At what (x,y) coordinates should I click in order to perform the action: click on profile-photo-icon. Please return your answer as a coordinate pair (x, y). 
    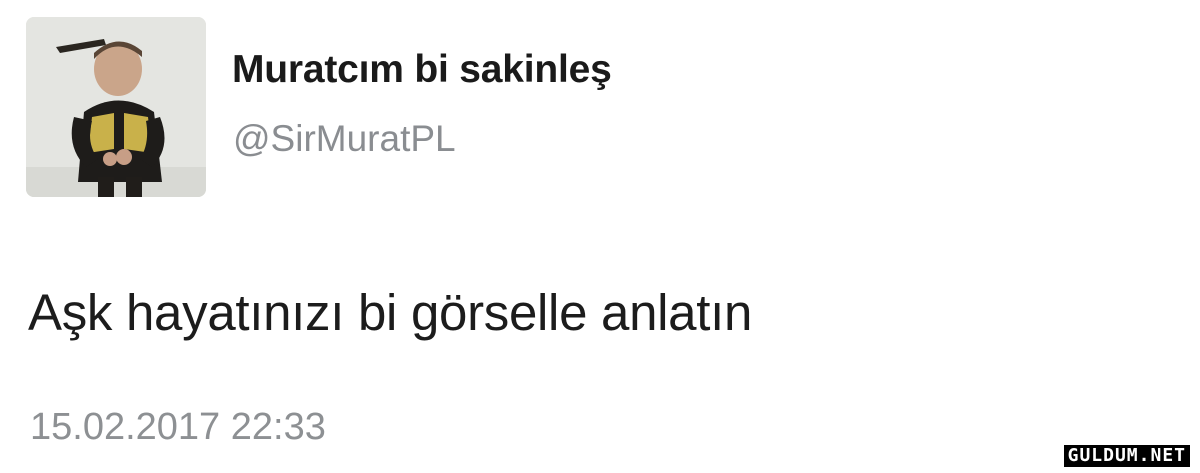
    Looking at the image, I should click on (116, 107).